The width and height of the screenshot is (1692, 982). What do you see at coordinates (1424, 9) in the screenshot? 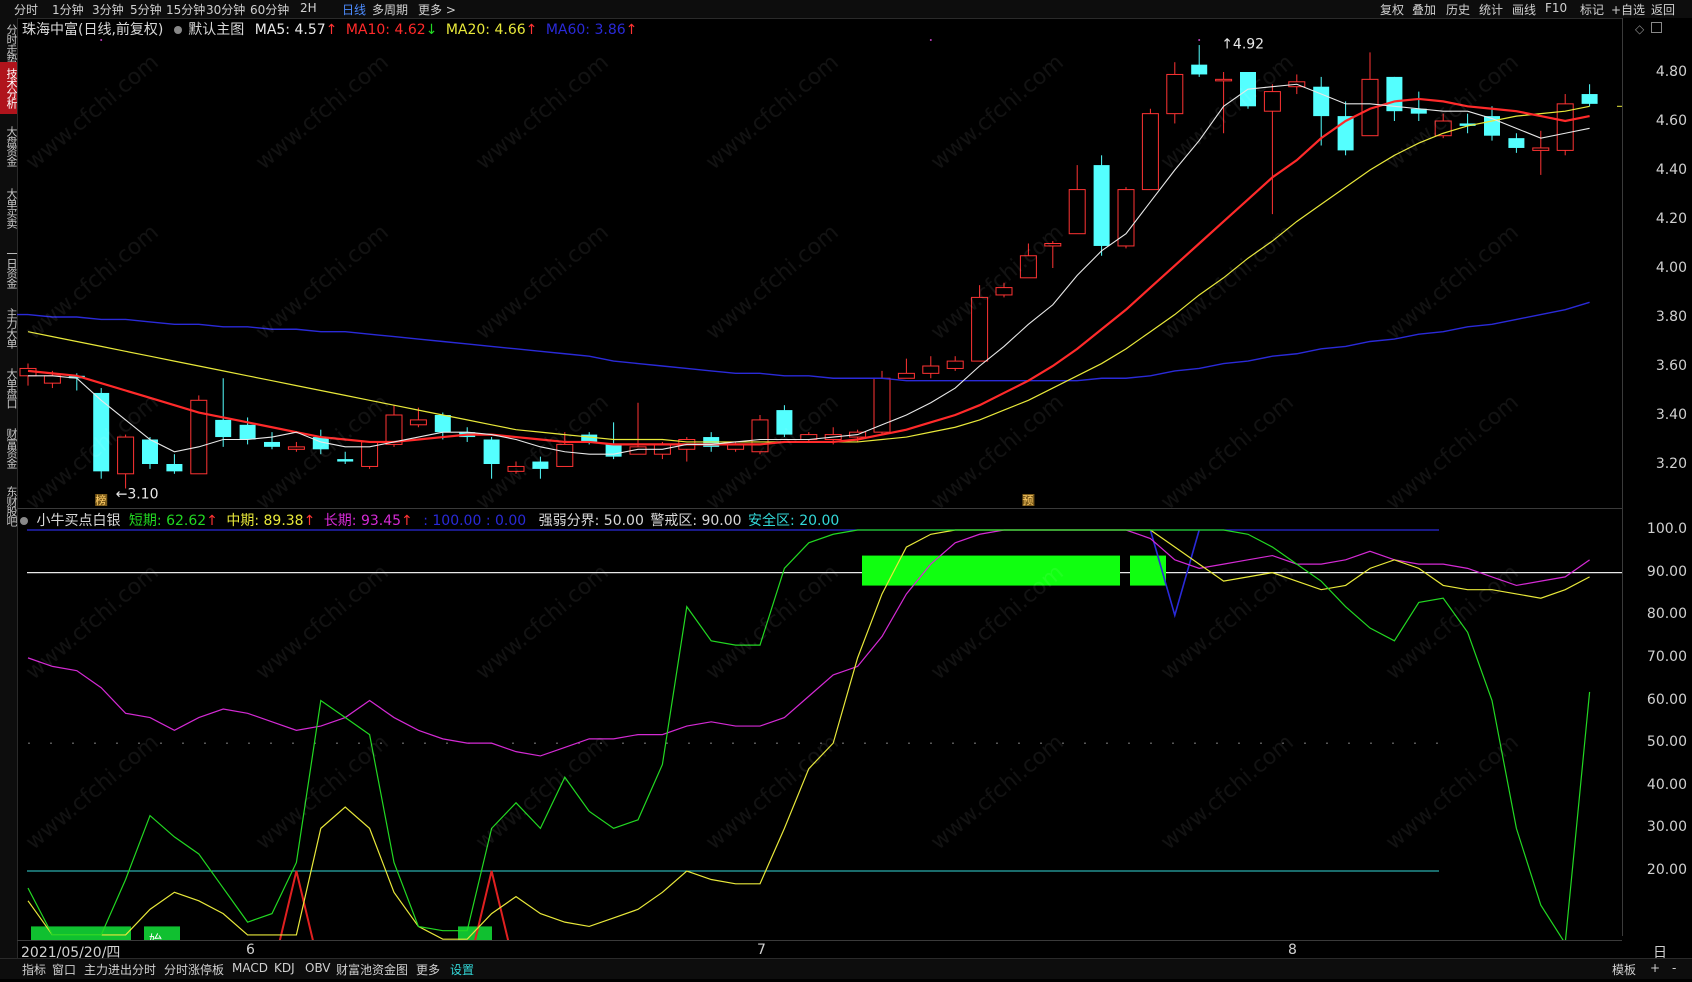
I see `tool-1: 叠加` at bounding box center [1424, 9].